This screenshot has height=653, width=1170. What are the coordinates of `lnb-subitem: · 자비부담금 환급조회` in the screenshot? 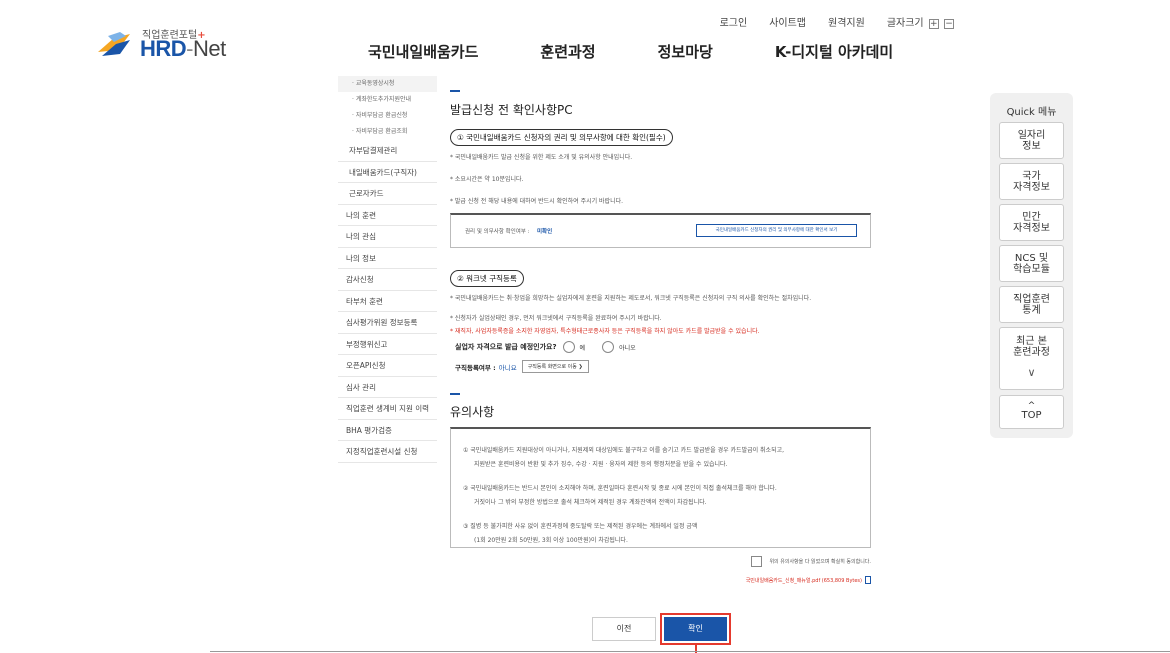 It's located at (387, 132).